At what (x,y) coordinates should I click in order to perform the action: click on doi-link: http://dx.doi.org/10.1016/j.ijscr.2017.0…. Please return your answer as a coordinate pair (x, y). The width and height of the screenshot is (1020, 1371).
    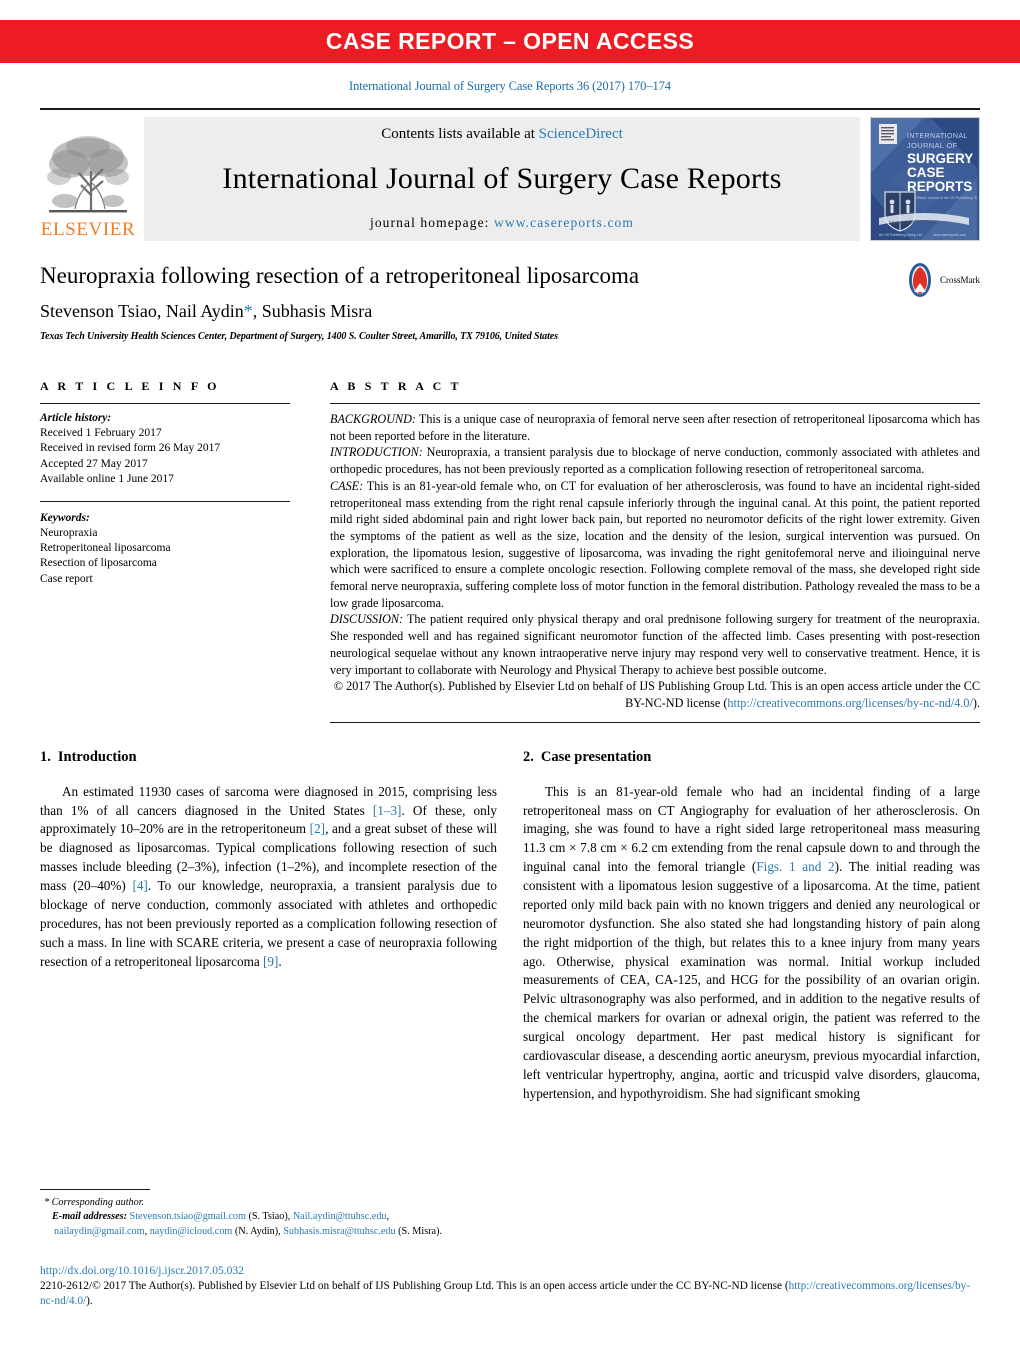
    Looking at the image, I should click on (510, 1271).